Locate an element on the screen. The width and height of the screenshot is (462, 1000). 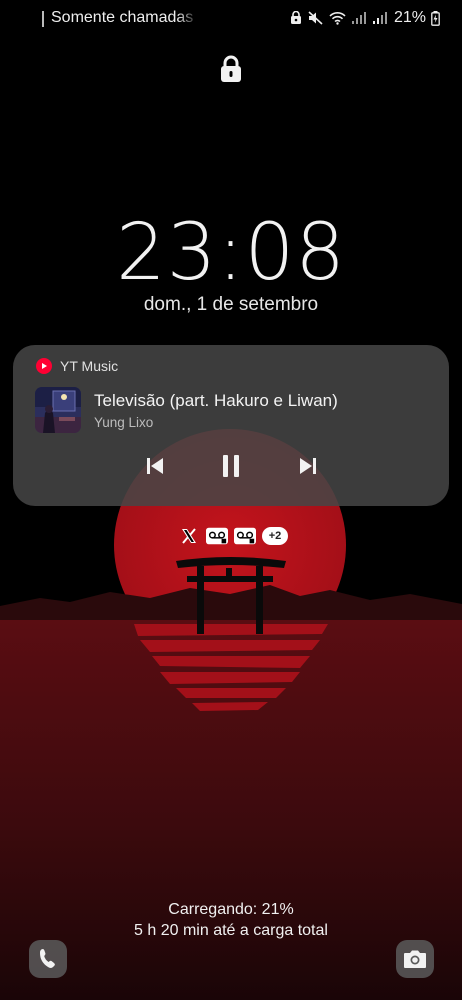
status-divider is located at coordinates (43, 19).